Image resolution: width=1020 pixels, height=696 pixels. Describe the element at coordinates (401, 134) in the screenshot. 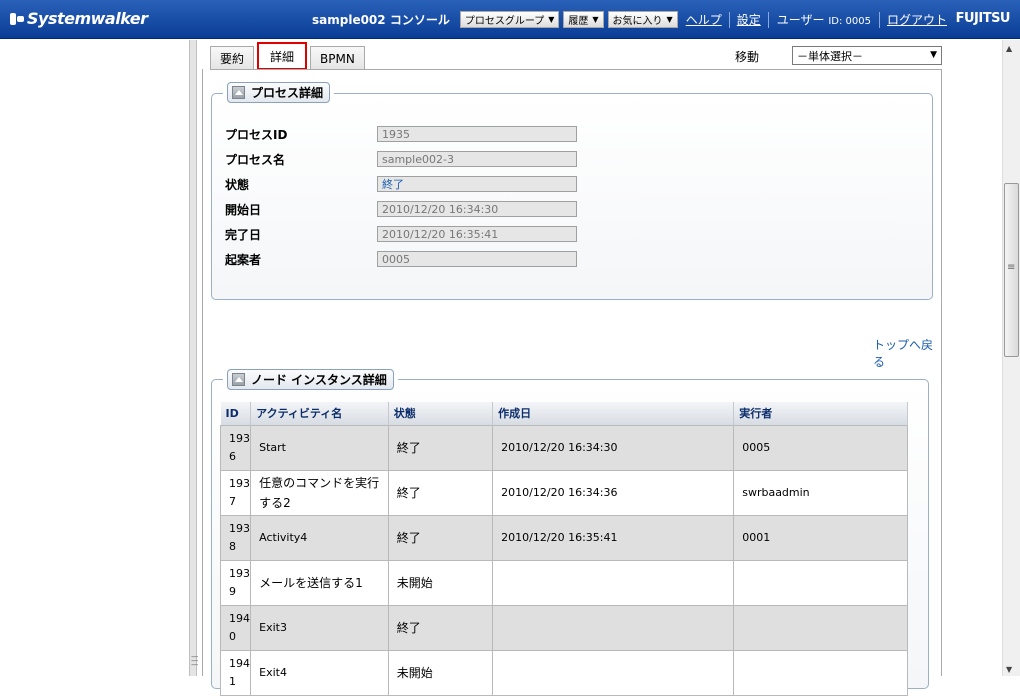

I see `process-id-row: プロセスID 1935` at that location.